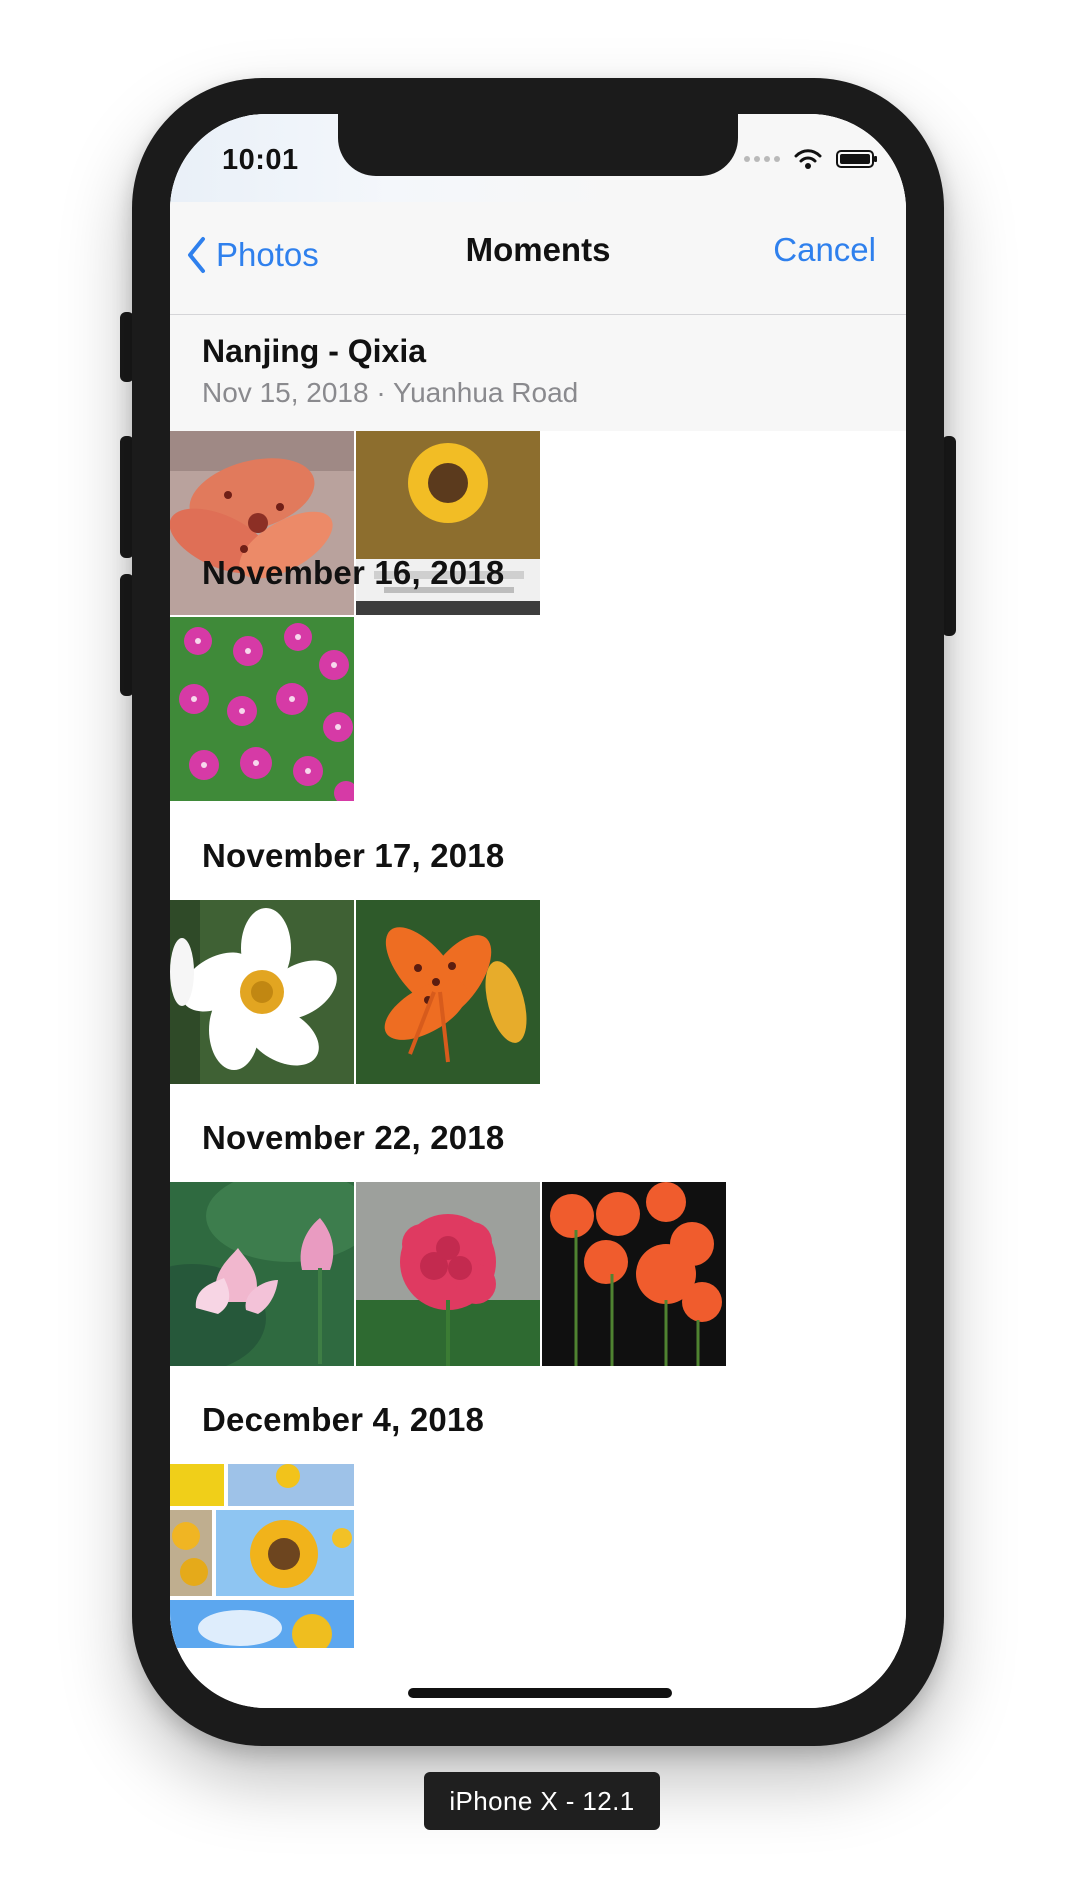  What do you see at coordinates (390, 392) in the screenshot?
I see `moment-subtitle: Nov 15, 2018 · Yuanhua Road` at bounding box center [390, 392].